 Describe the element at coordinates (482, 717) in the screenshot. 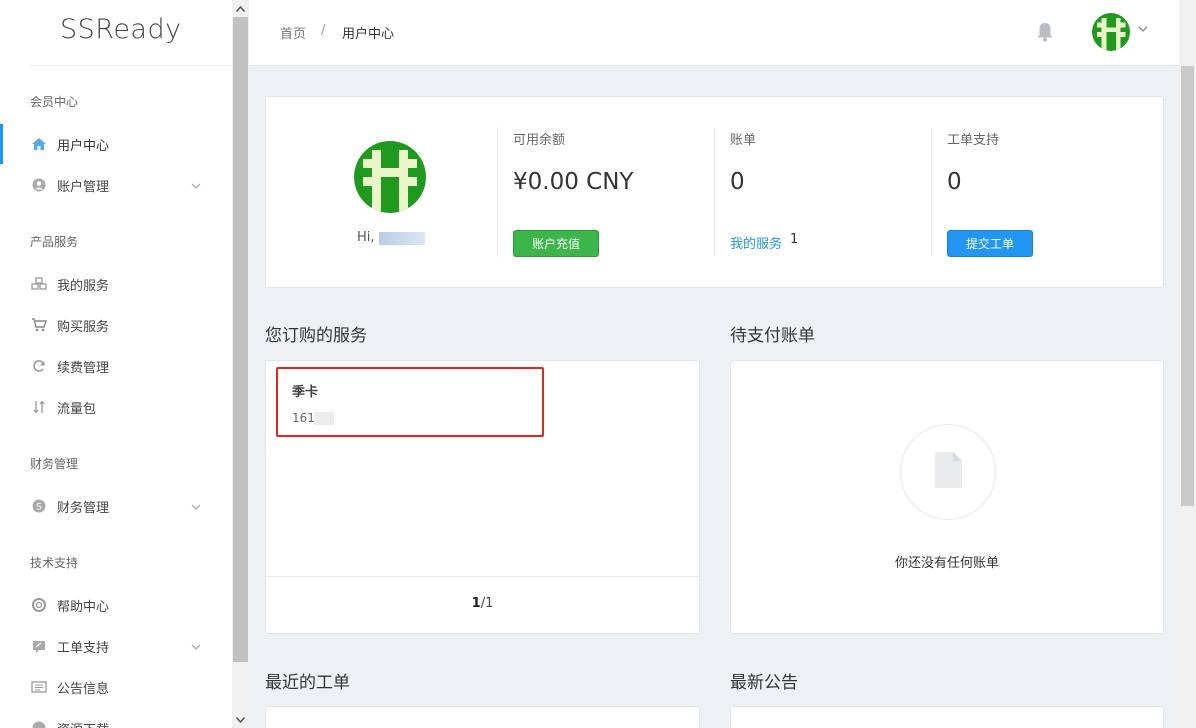

I see `recent-tickets-card` at that location.